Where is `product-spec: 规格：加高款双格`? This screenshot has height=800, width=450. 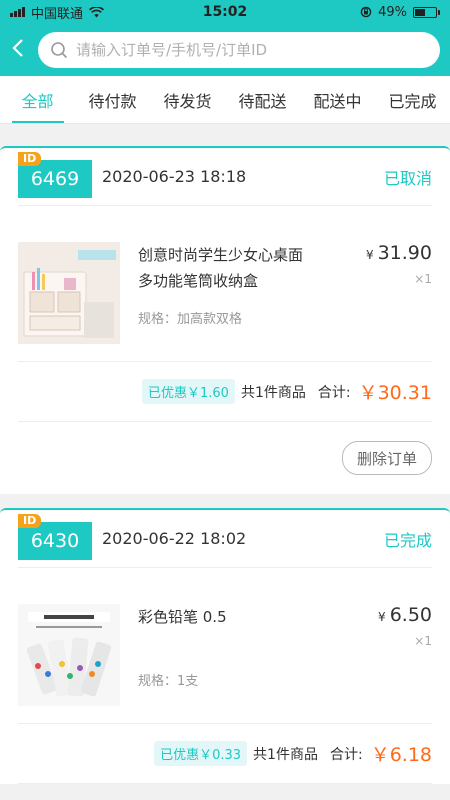 product-spec: 规格：加高款双格 is located at coordinates (190, 319).